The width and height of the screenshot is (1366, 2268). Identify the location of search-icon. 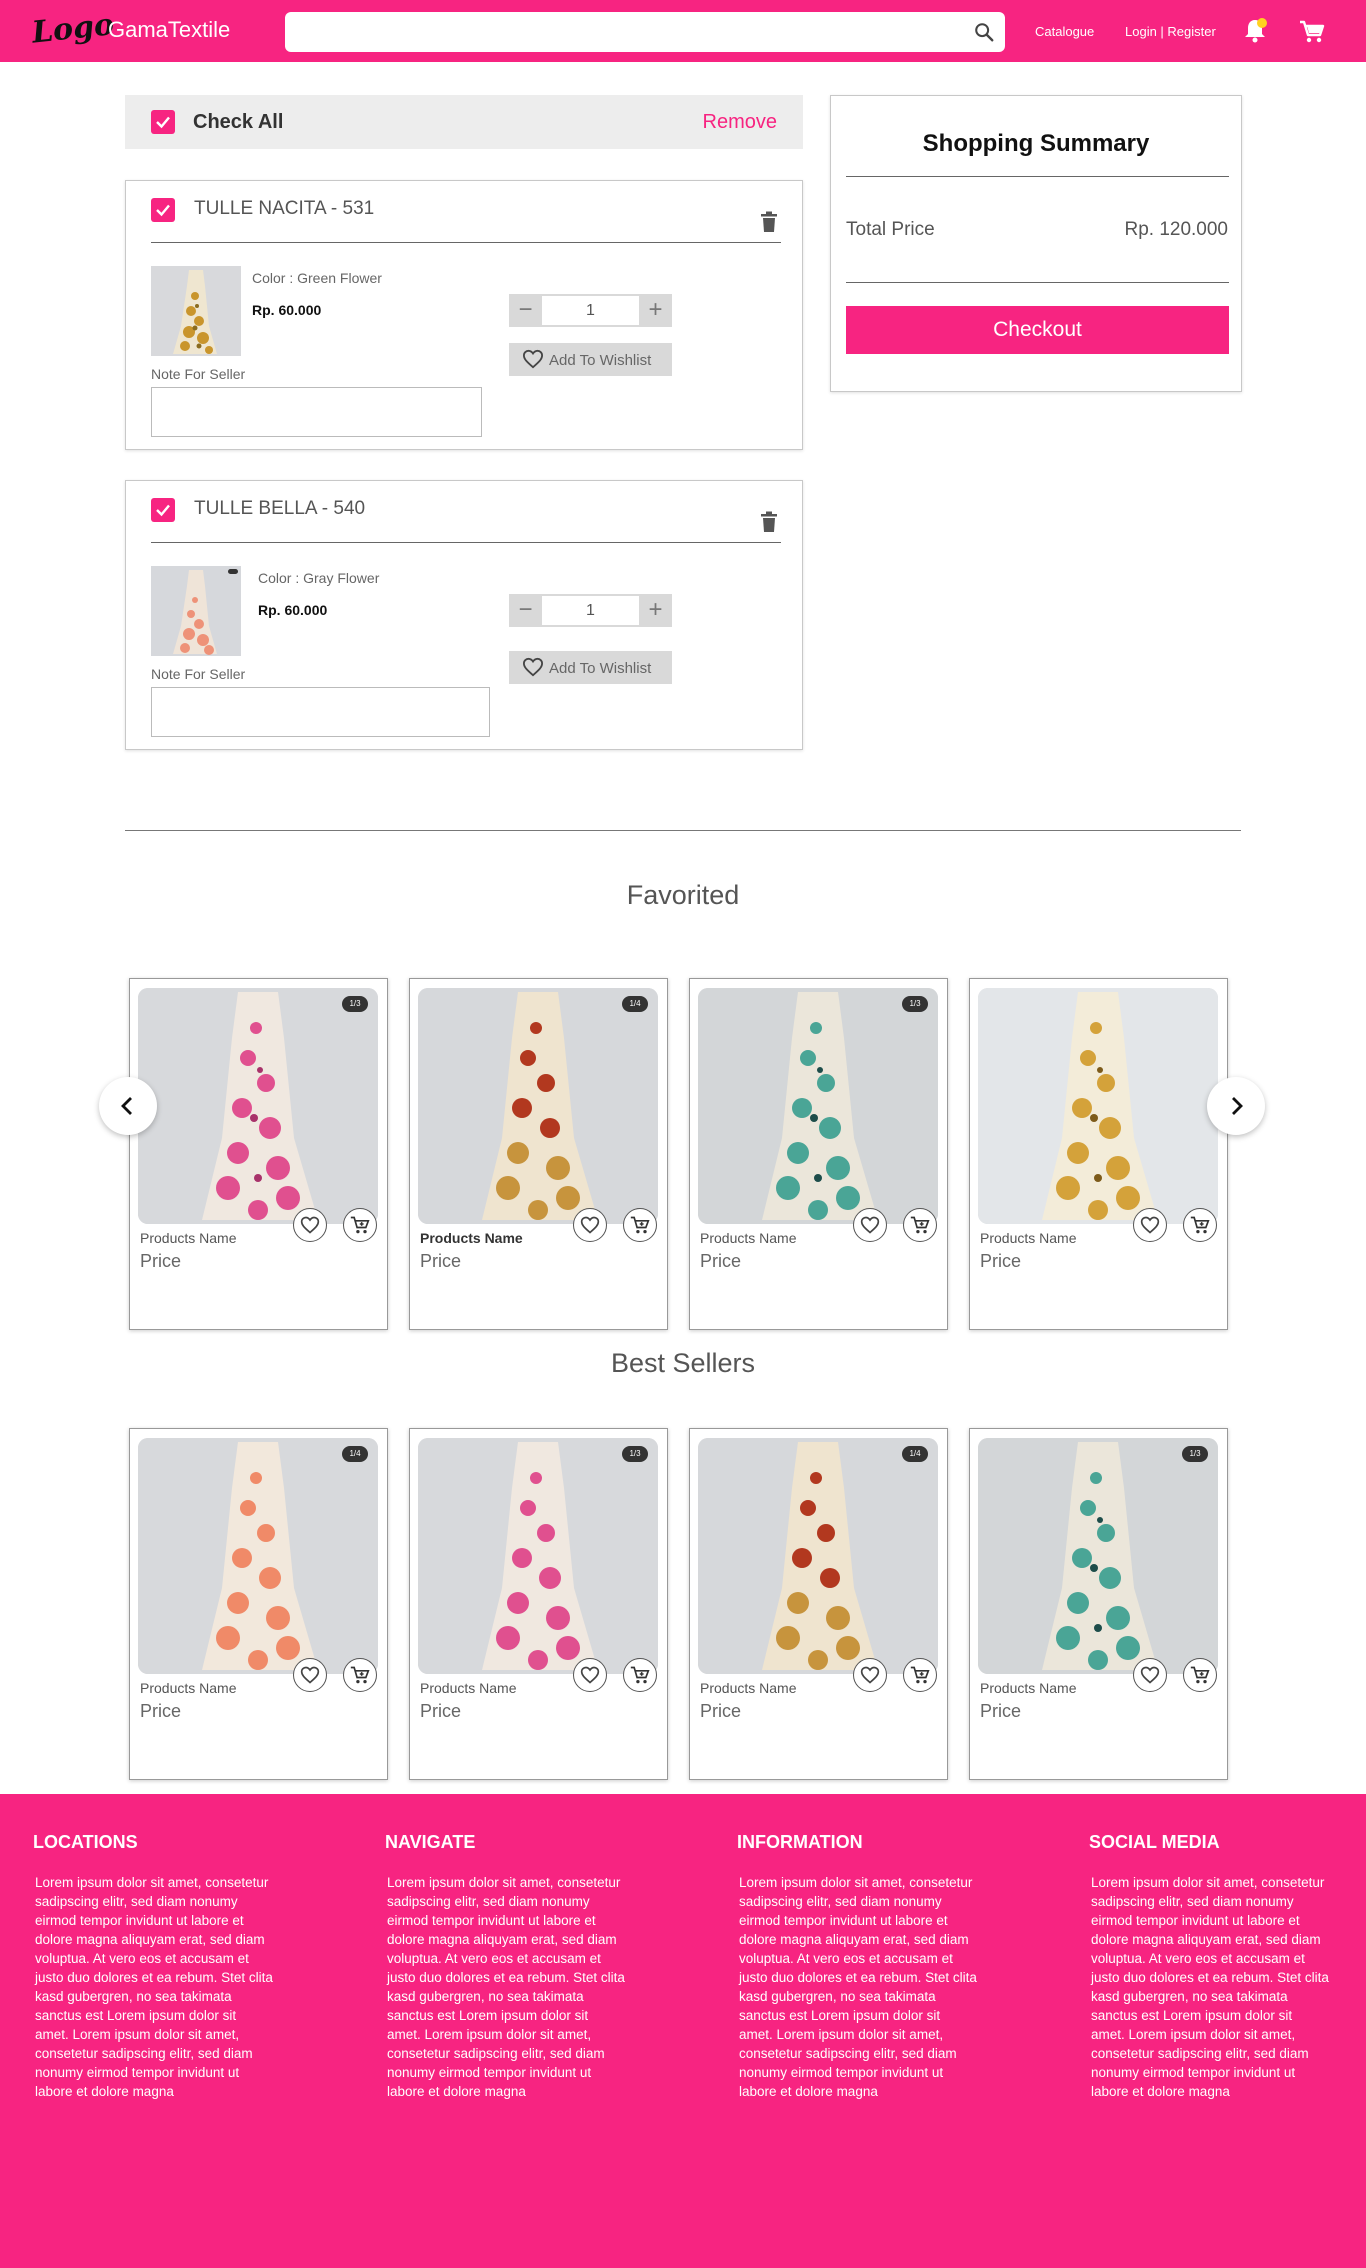
(984, 32).